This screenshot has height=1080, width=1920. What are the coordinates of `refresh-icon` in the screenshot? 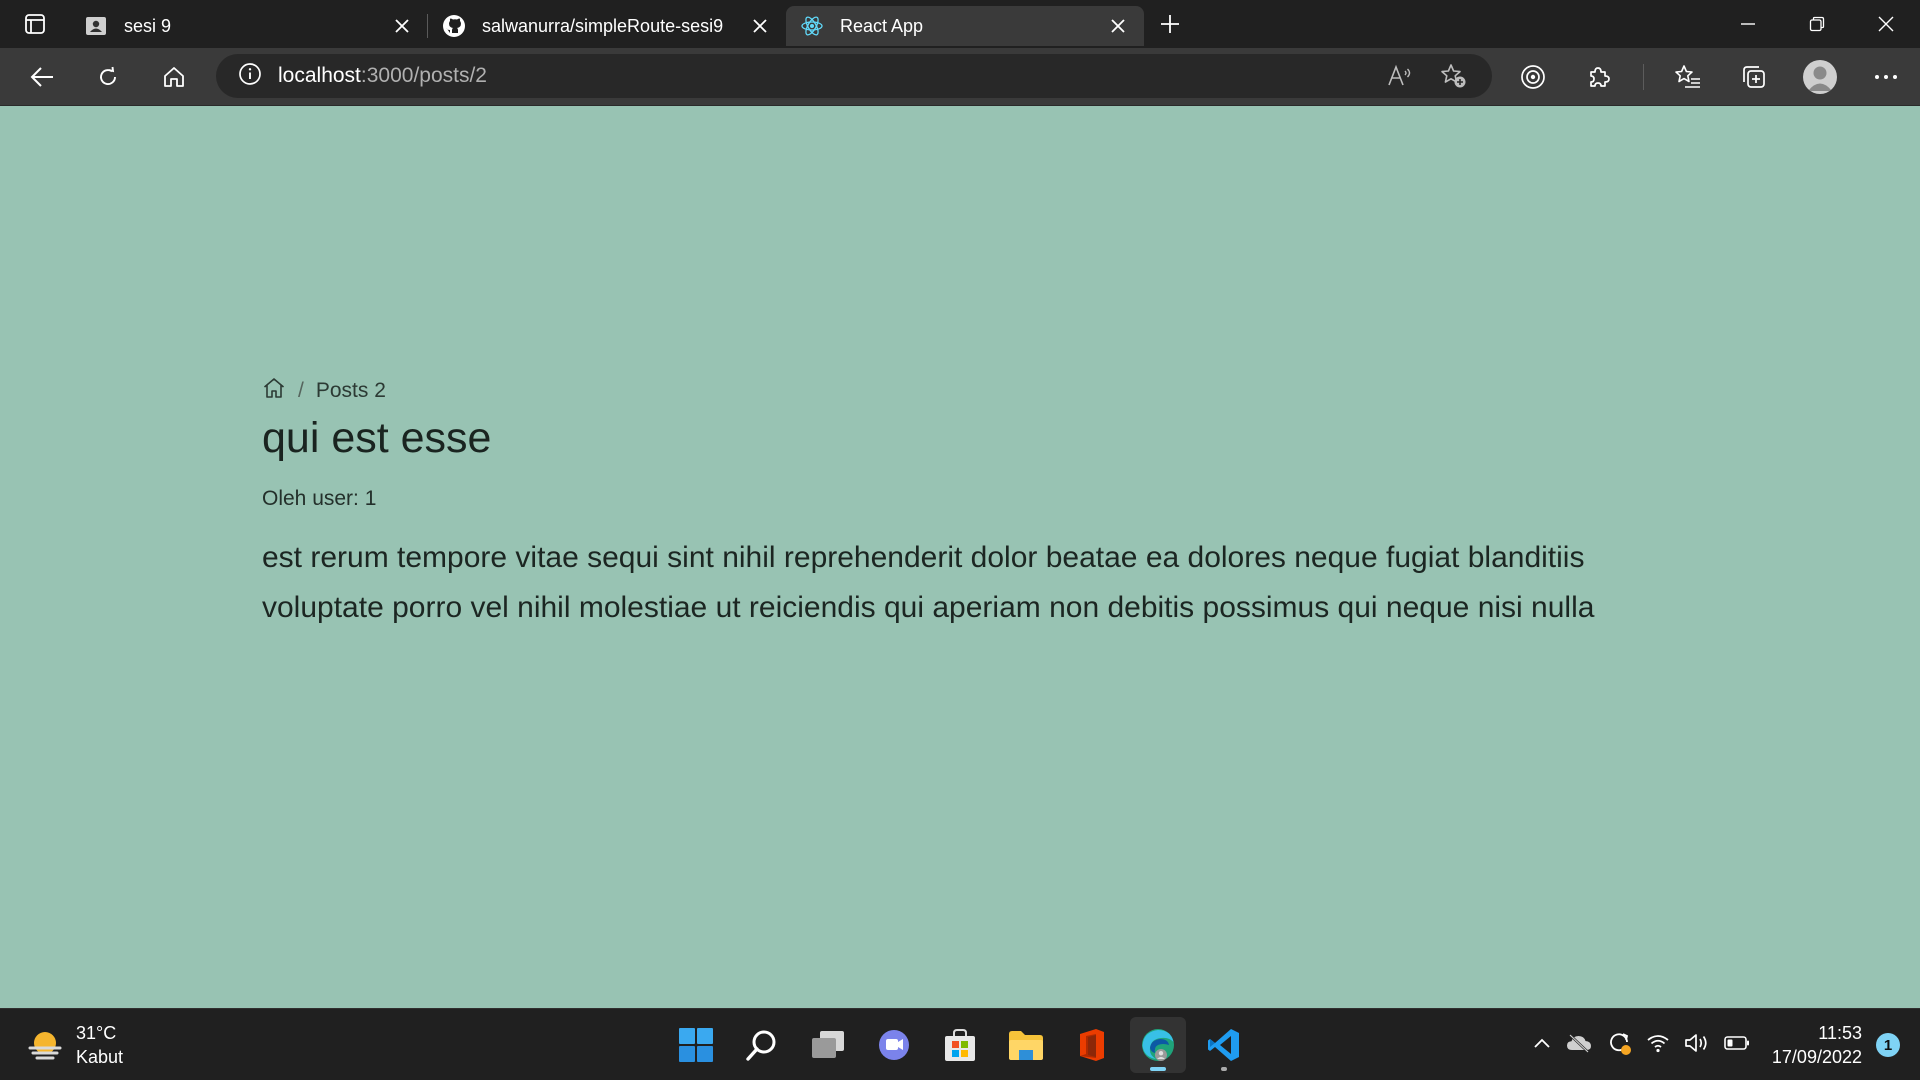 It's located at (108, 75).